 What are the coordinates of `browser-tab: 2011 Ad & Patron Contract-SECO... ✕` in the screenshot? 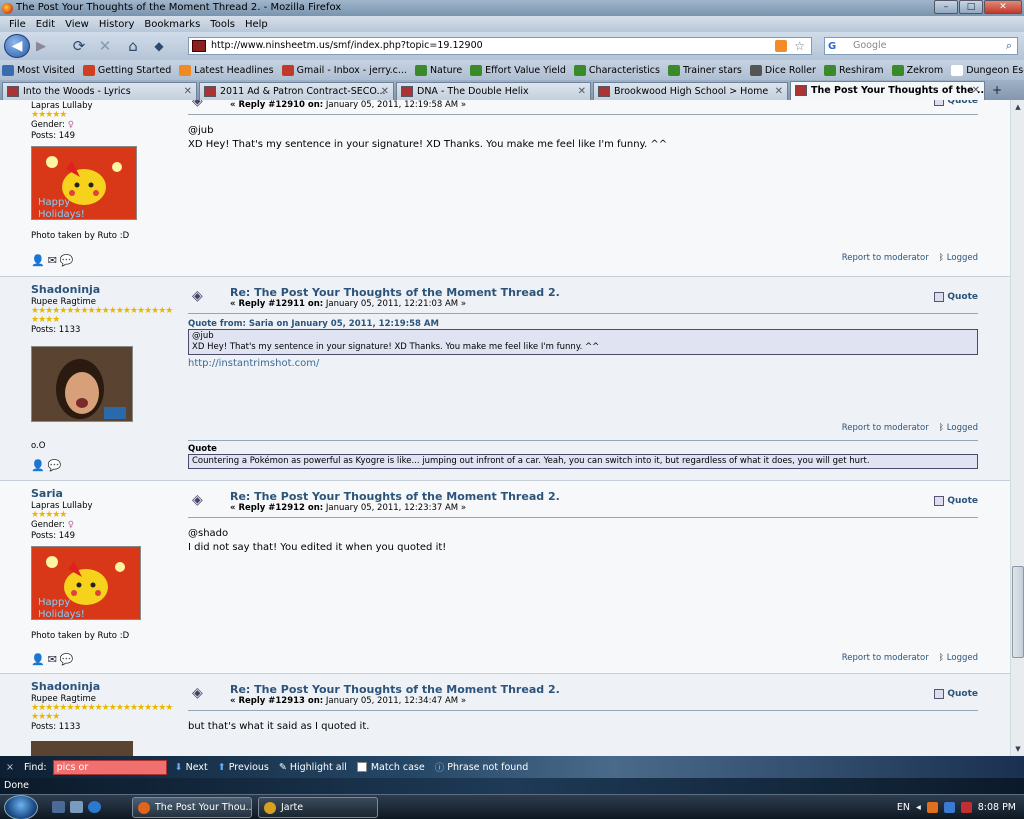 It's located at (296, 91).